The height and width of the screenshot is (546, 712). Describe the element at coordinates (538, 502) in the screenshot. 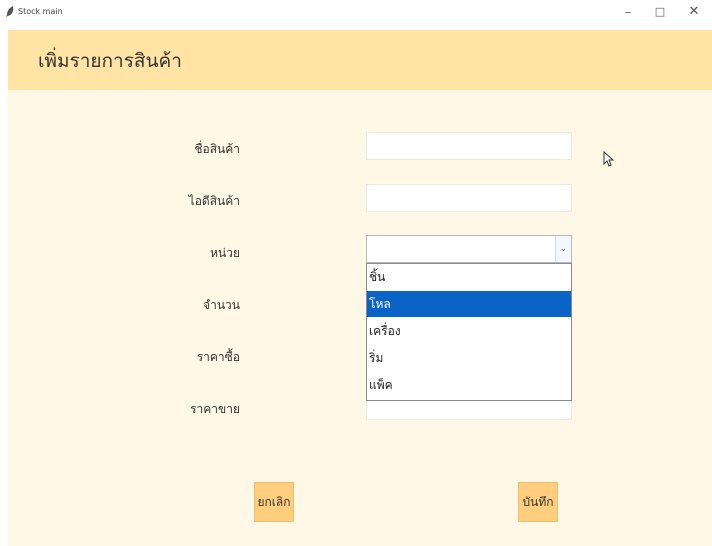

I see `save-button: บันทึก` at that location.